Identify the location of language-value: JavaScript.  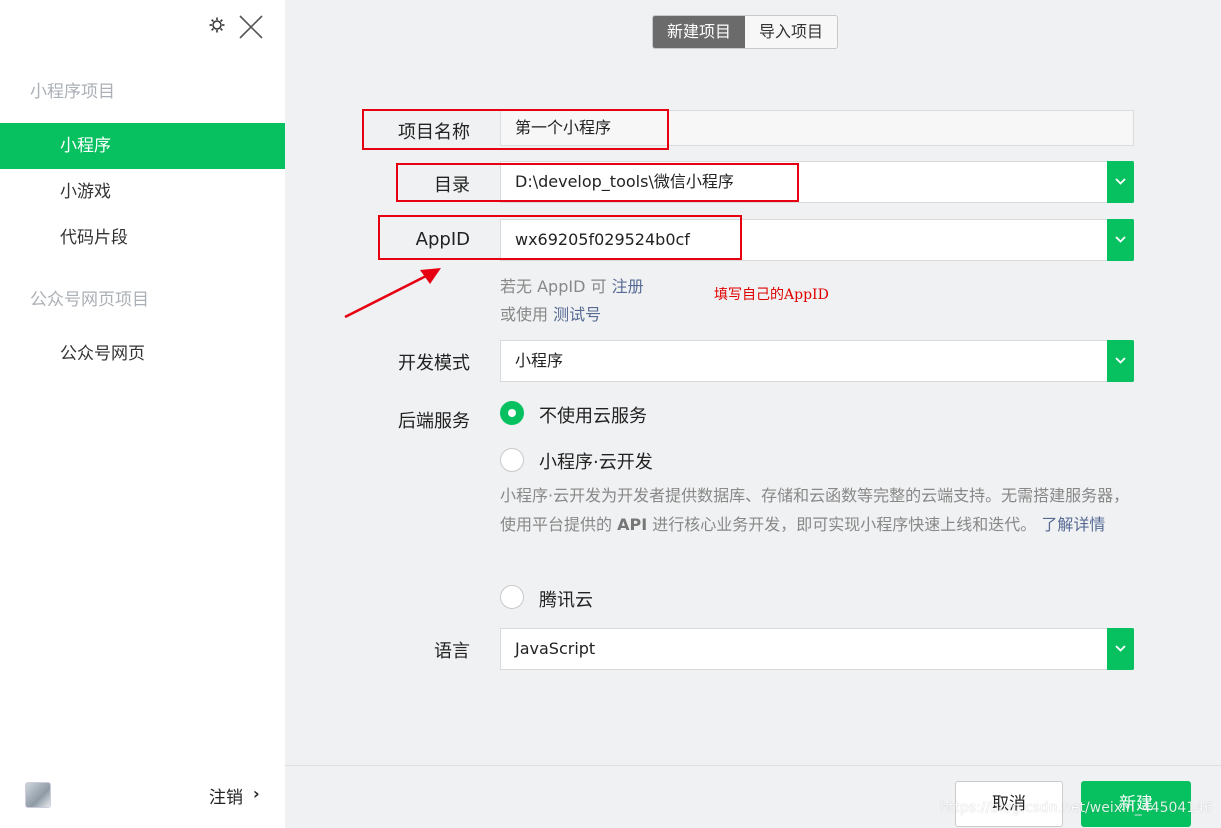
(555, 648).